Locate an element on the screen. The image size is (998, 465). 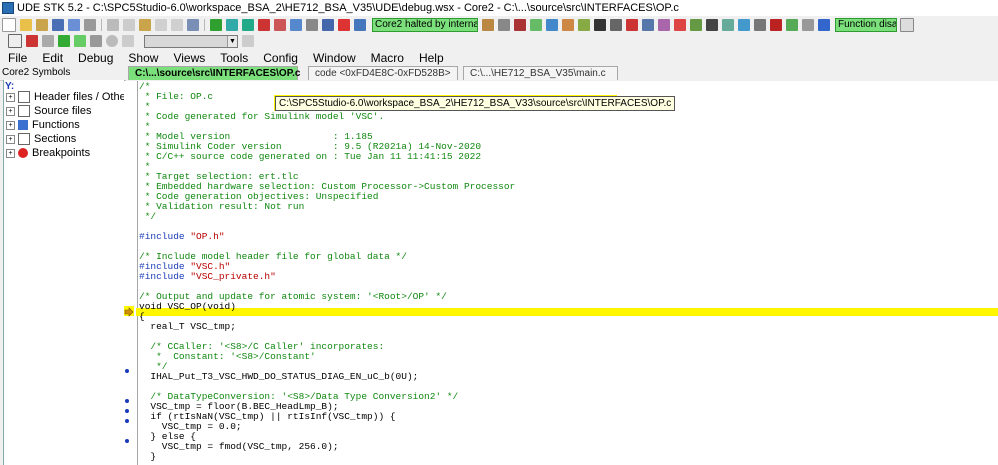
layout-icon is located at coordinates (96, 41).